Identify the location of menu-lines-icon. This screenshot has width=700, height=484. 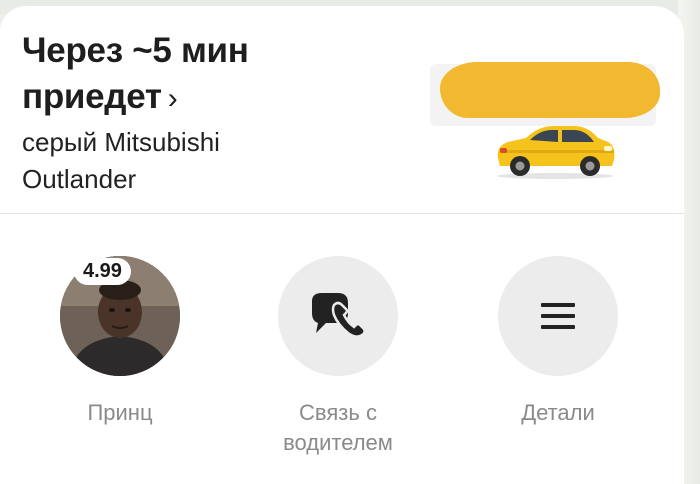
(558, 316).